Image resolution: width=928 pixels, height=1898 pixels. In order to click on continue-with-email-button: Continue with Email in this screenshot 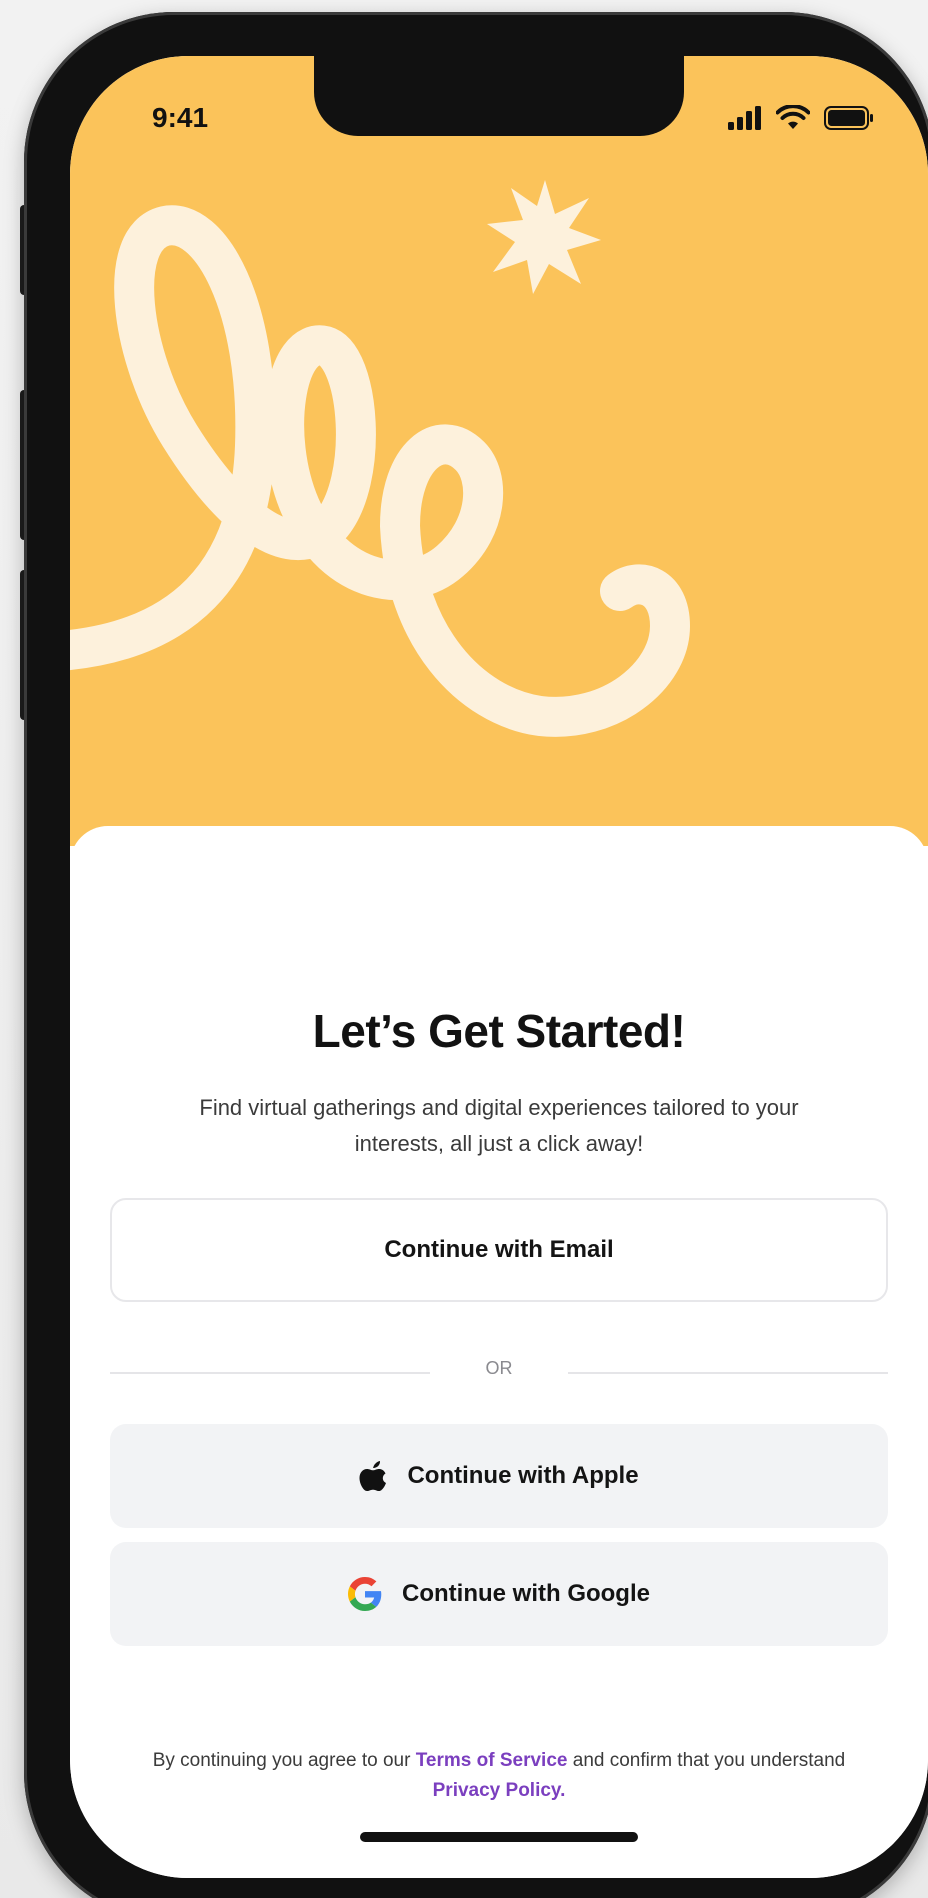, I will do `click(499, 1250)`.